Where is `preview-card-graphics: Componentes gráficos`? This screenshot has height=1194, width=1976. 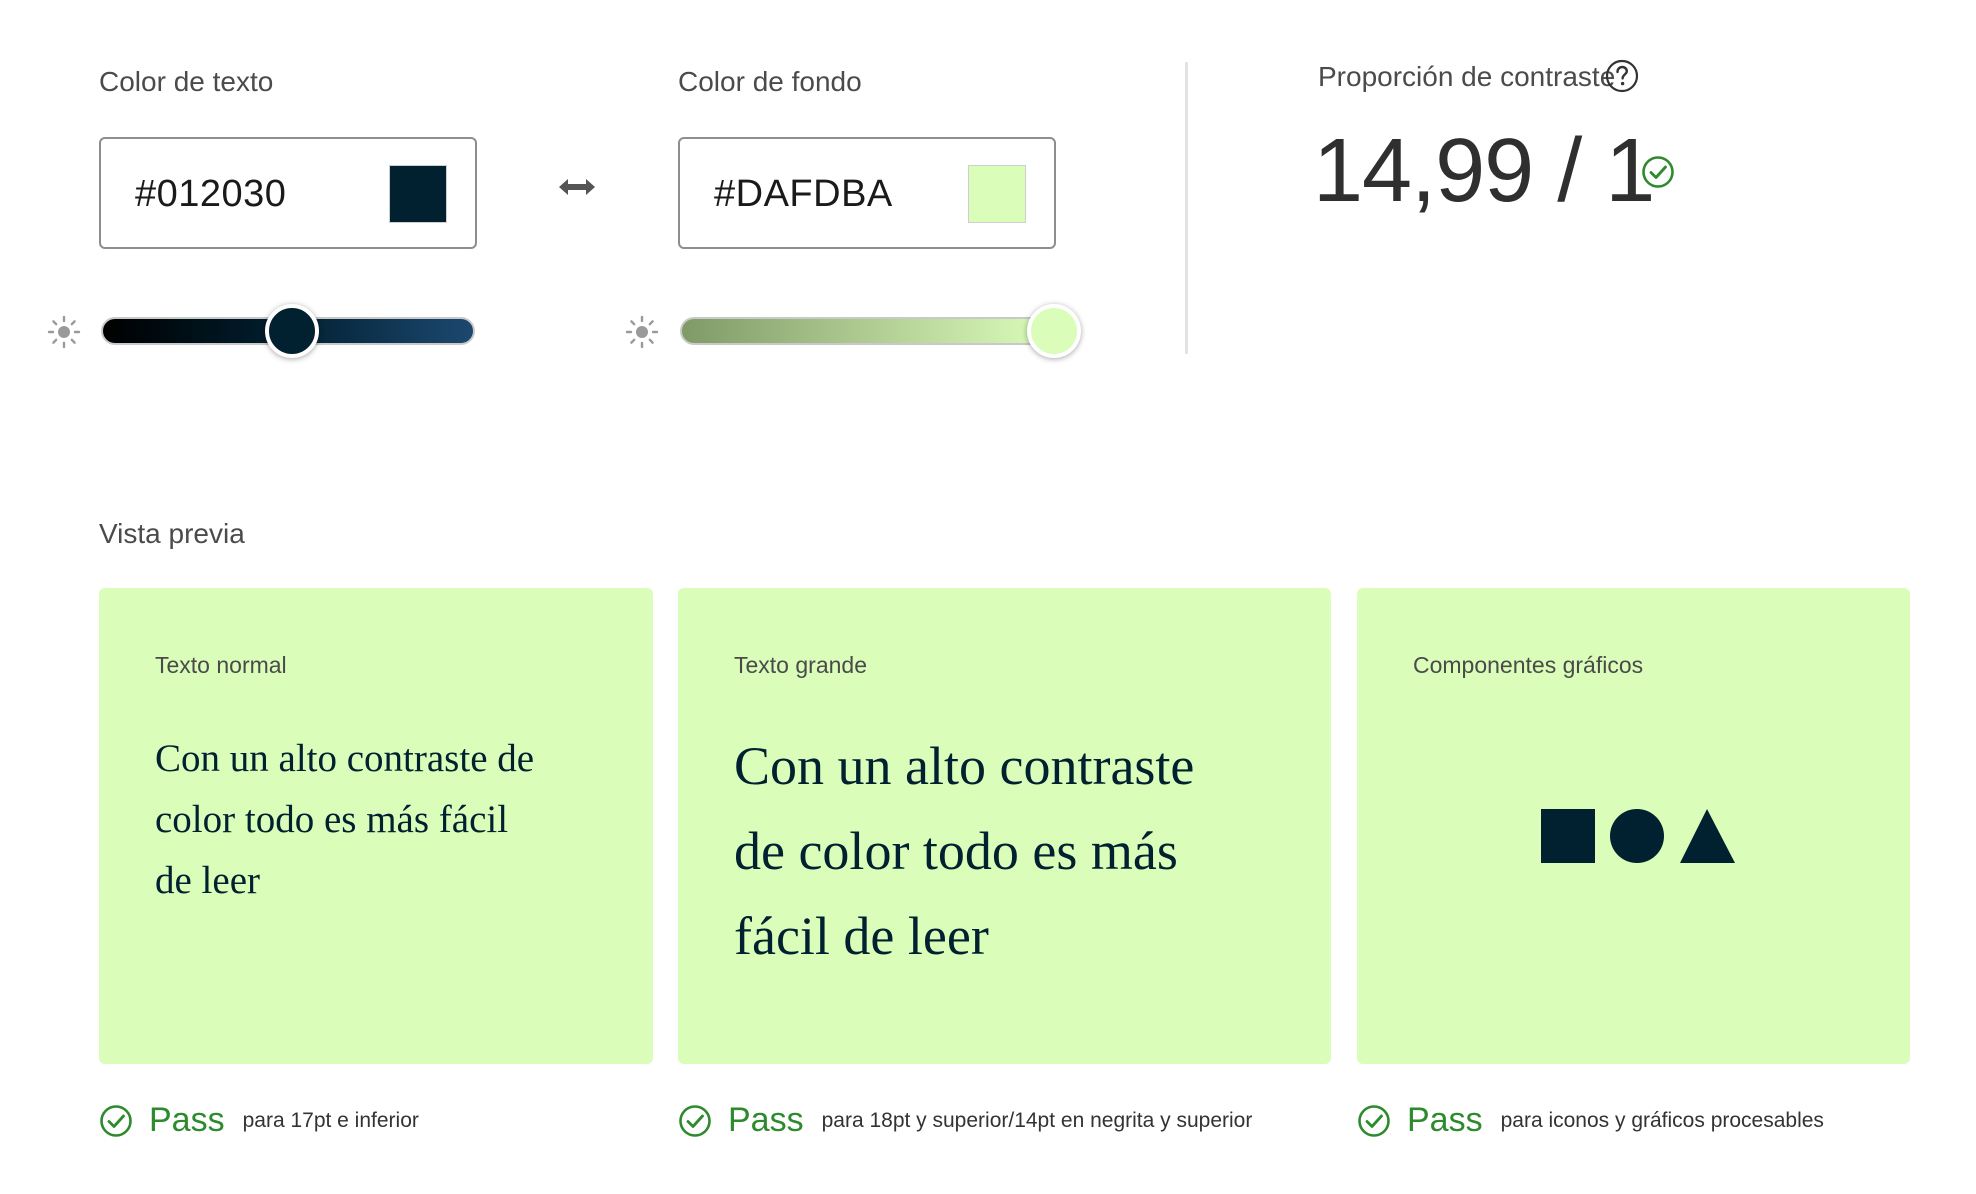
preview-card-graphics: Componentes gráficos is located at coordinates (1633, 826).